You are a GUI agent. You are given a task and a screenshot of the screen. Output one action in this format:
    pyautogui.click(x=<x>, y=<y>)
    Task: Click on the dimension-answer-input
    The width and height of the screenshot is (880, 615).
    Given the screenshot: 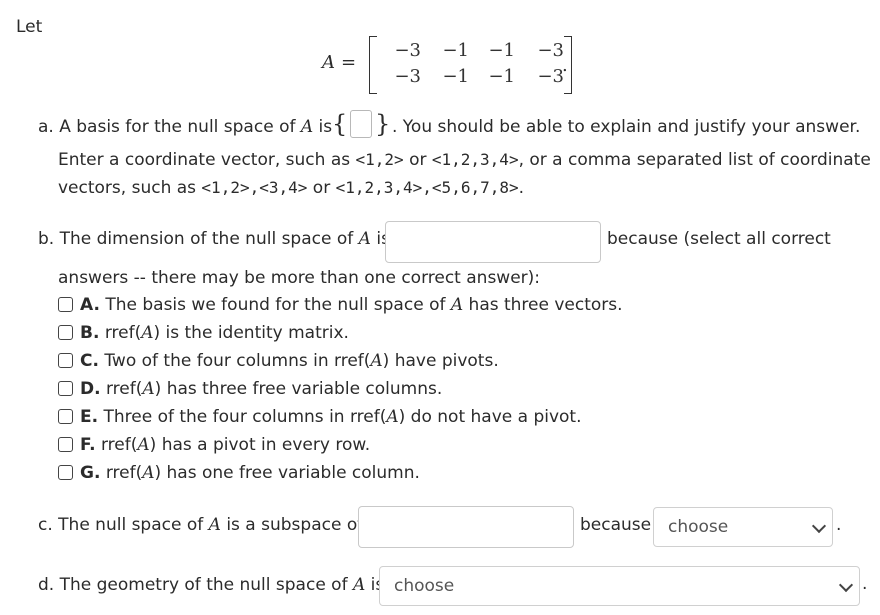 What is the action you would take?
    pyautogui.click(x=493, y=242)
    